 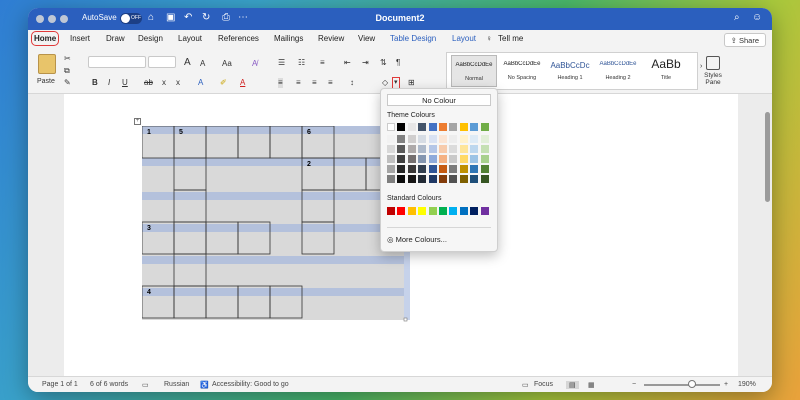 What do you see at coordinates (45, 38) in the screenshot?
I see `tab-home: Home` at bounding box center [45, 38].